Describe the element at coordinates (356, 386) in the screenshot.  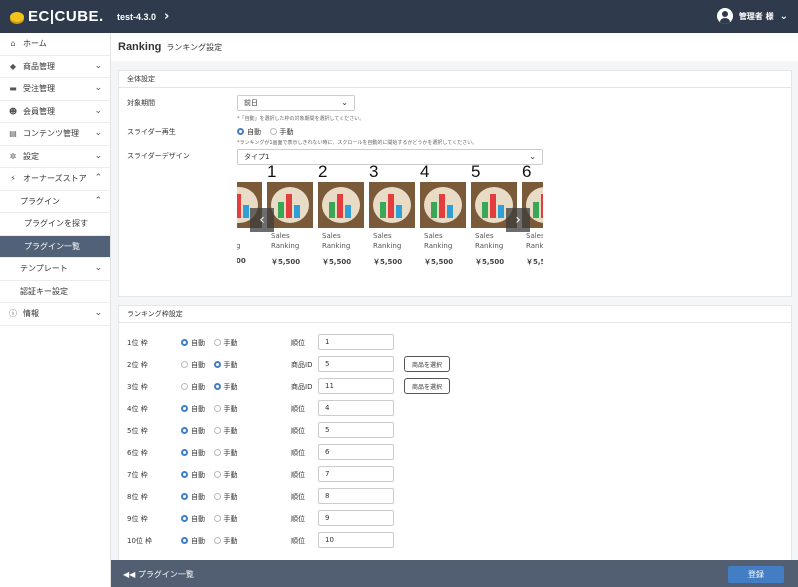
I see `frame-value-input: 11` at that location.